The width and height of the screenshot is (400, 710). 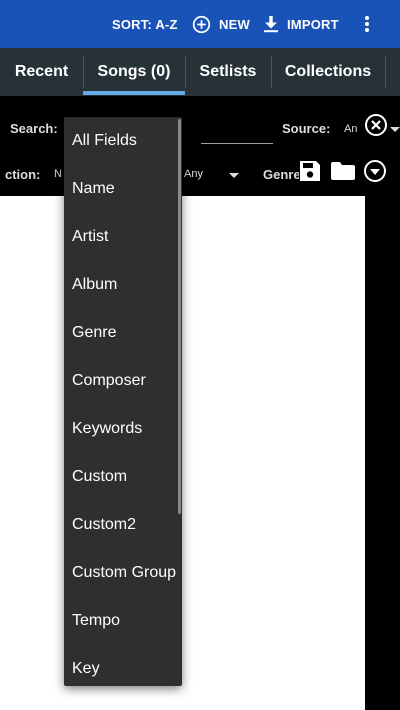 I want to click on option-label: Custom, so click(x=100, y=476).